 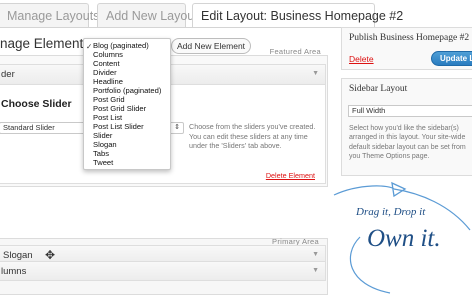 I want to click on dropdown-option: Tabs, so click(x=101, y=153).